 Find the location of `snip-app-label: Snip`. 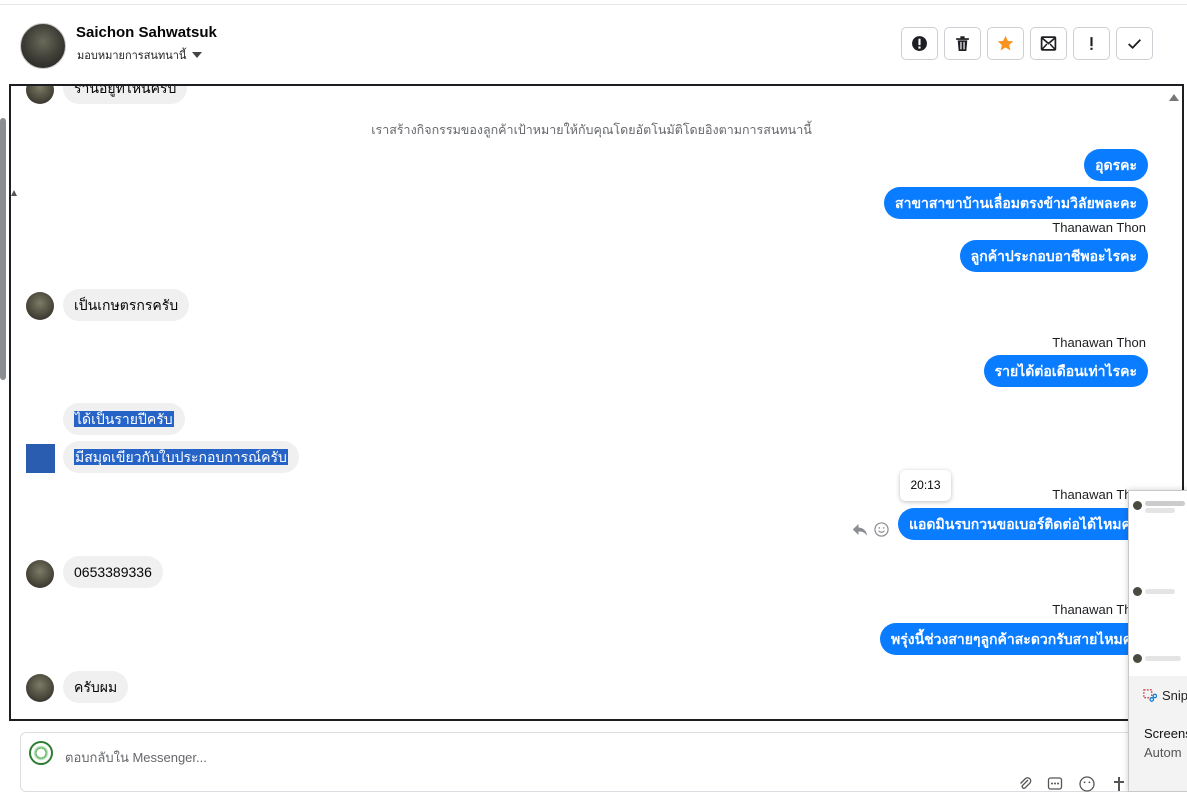

snip-app-label: Snip is located at coordinates (1165, 695).